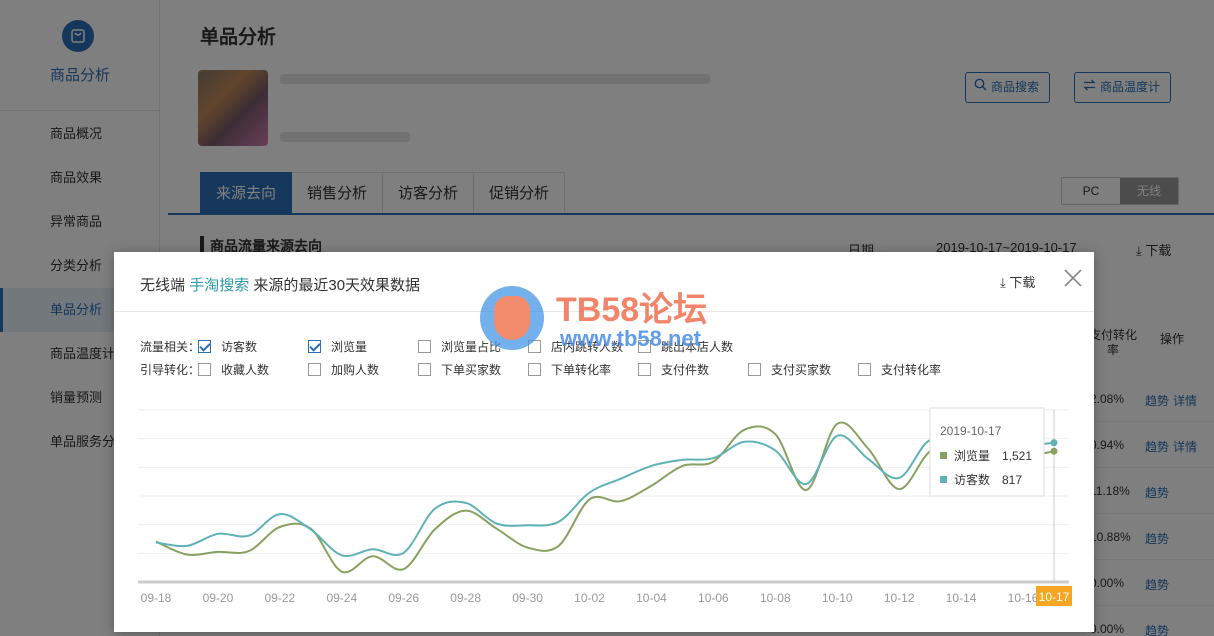 The image size is (1214, 636). Describe the element at coordinates (280, 598) in the screenshot. I see `x-tick-label: 09-22` at that location.